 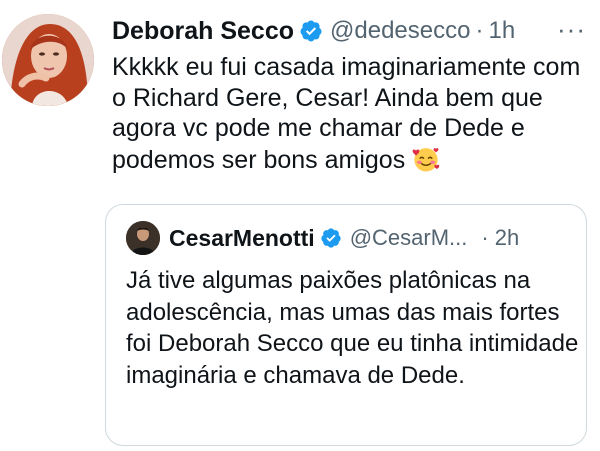 I want to click on quoted-tweet-header: CesarMenotti @CesarM... · 2h, so click(x=322, y=238).